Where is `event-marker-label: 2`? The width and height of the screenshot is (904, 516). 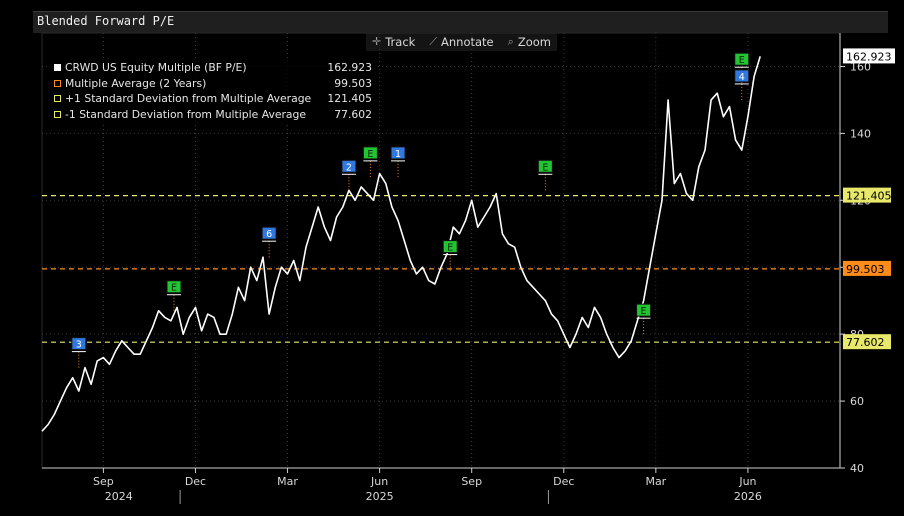 event-marker-label: 2 is located at coordinates (349, 167).